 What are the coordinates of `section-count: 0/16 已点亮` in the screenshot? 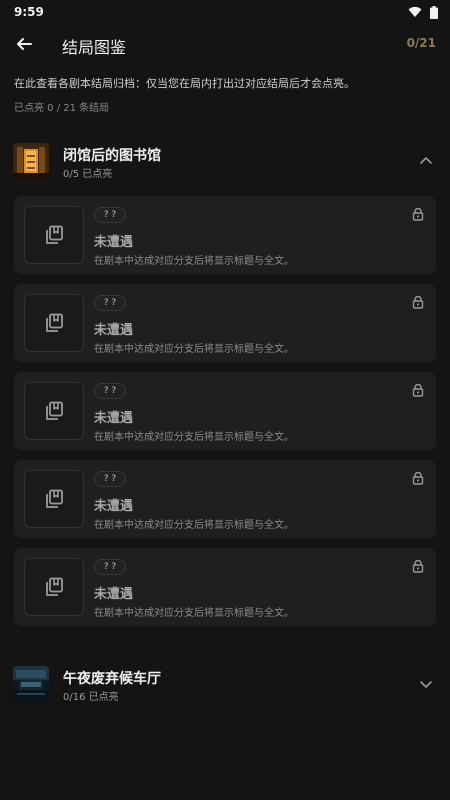 It's located at (91, 697).